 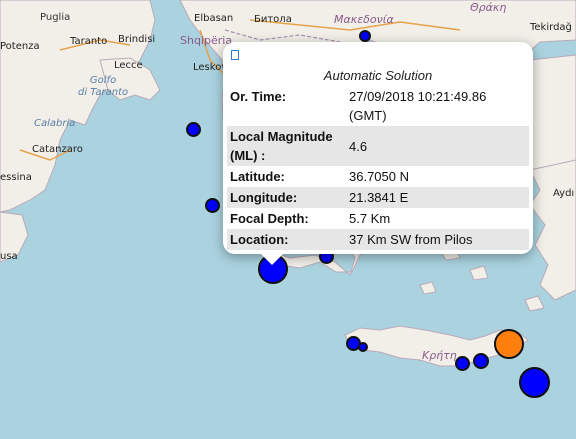 What do you see at coordinates (286, 239) in the screenshot?
I see `popup-key: Location:` at bounding box center [286, 239].